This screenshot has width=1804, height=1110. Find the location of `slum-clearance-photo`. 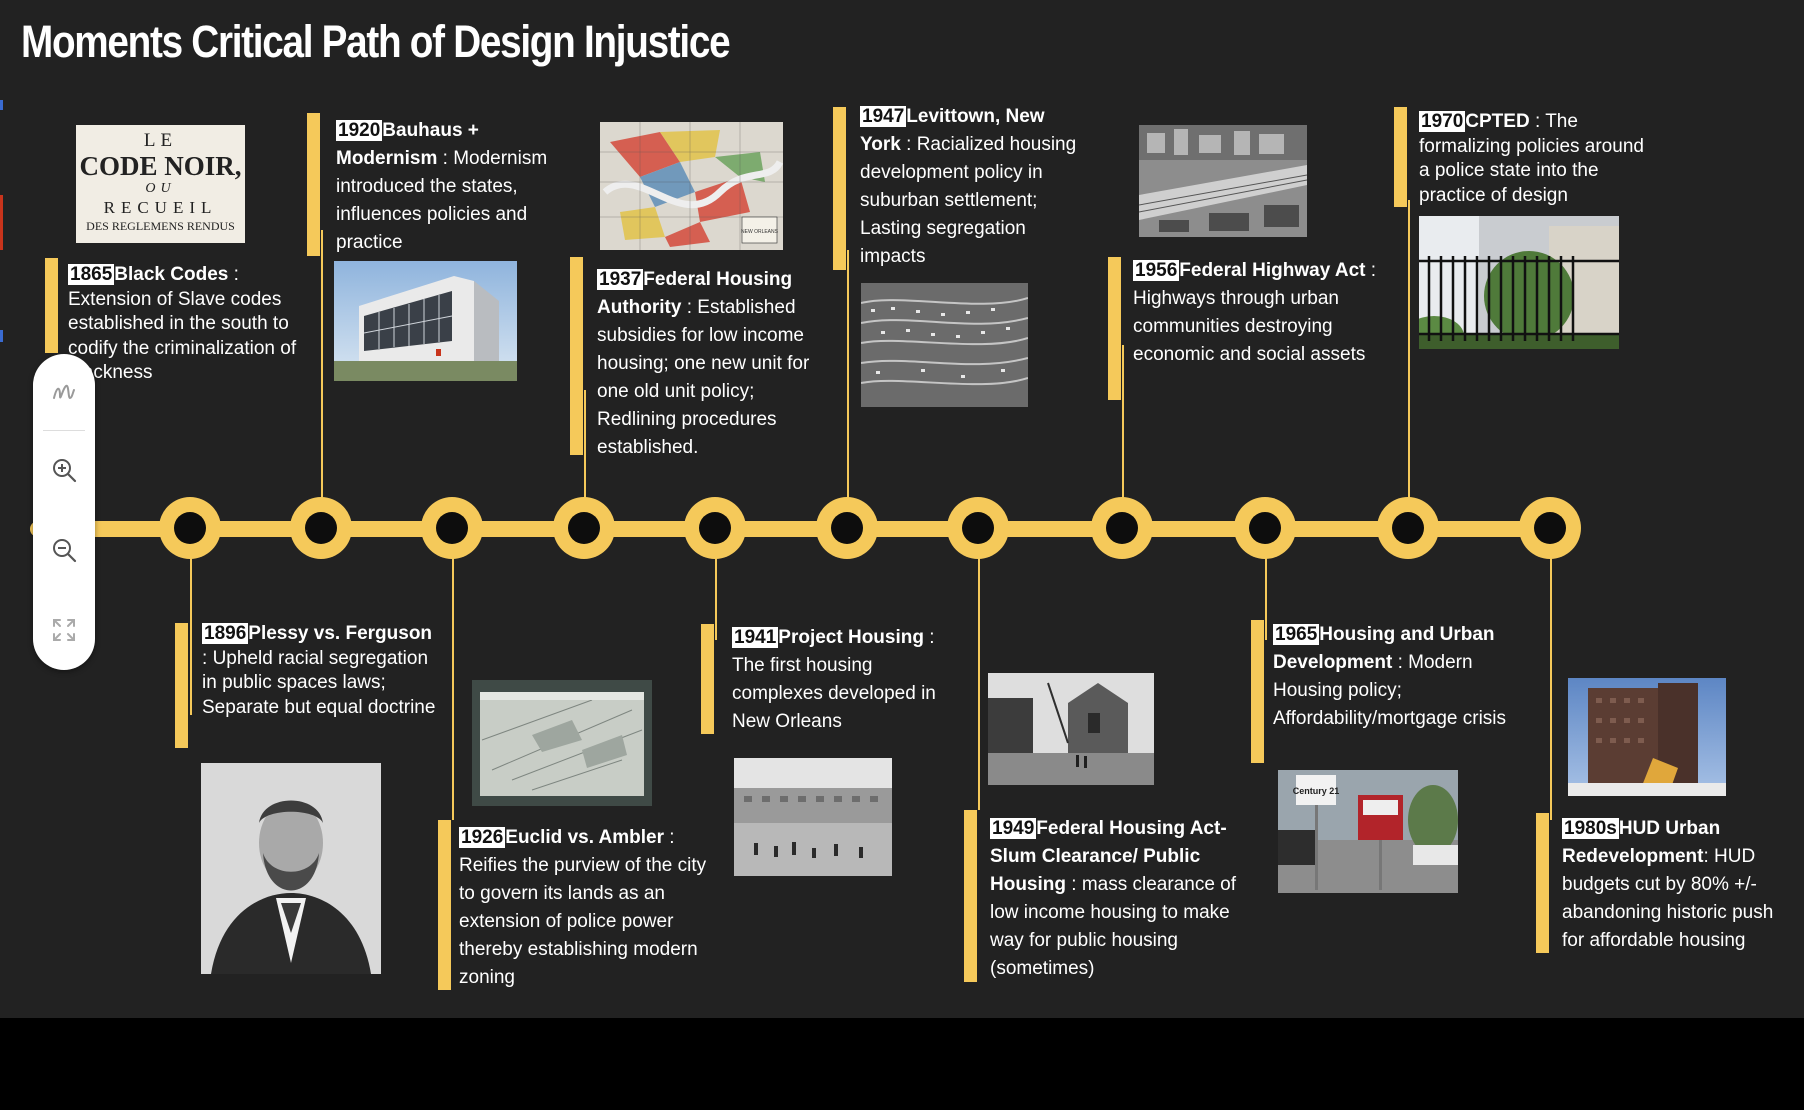

slum-clearance-photo is located at coordinates (1071, 729).